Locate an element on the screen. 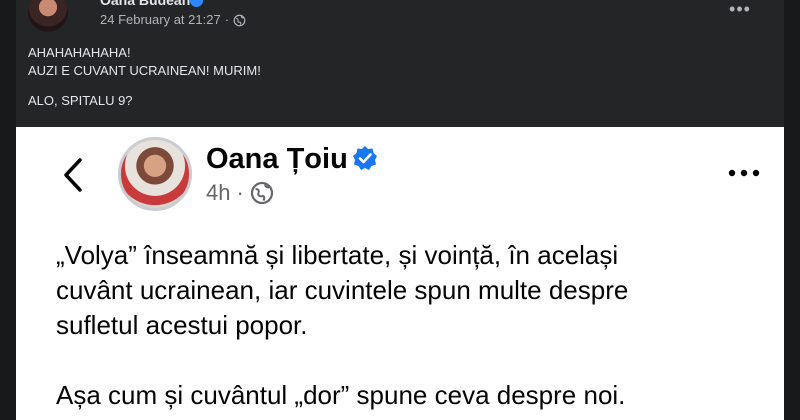 Image resolution: width=800 pixels, height=420 pixels. more-options-icon: ••• is located at coordinates (740, 11).